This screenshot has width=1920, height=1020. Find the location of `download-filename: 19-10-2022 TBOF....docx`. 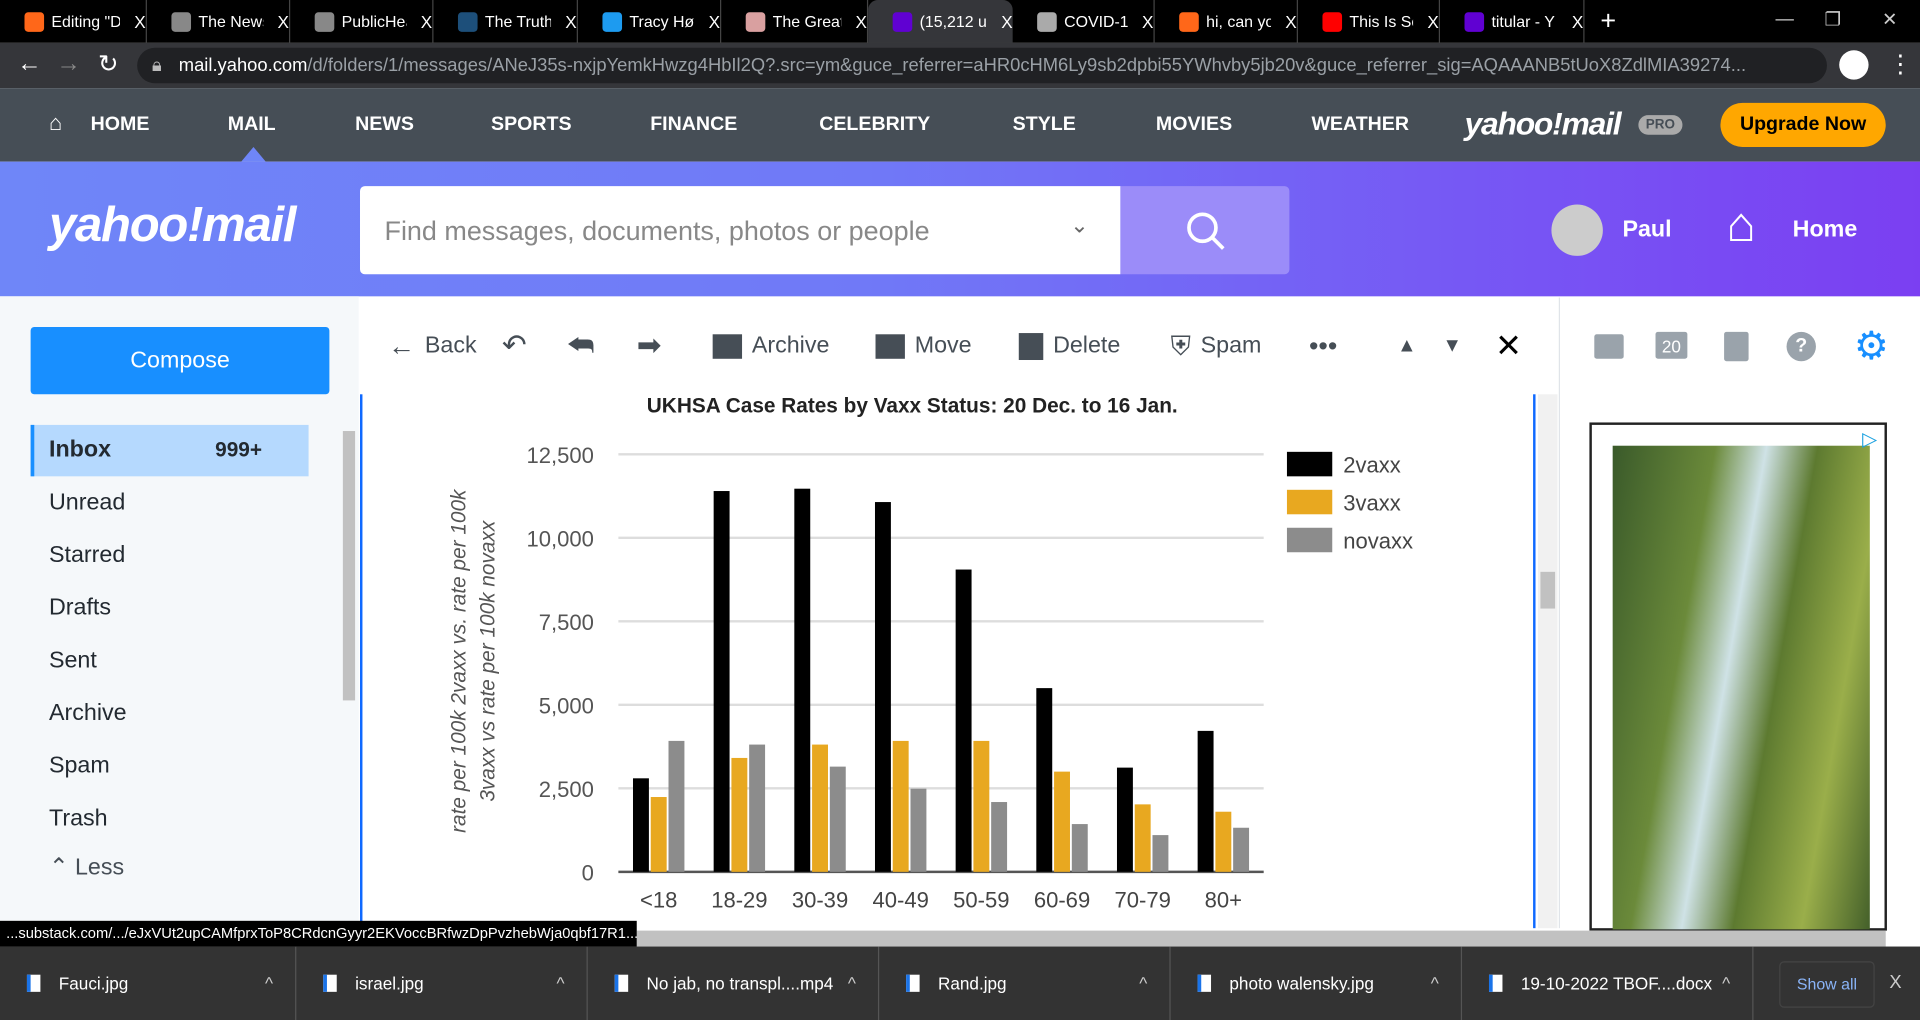

download-filename: 19-10-2022 TBOF....docx is located at coordinates (1616, 983).